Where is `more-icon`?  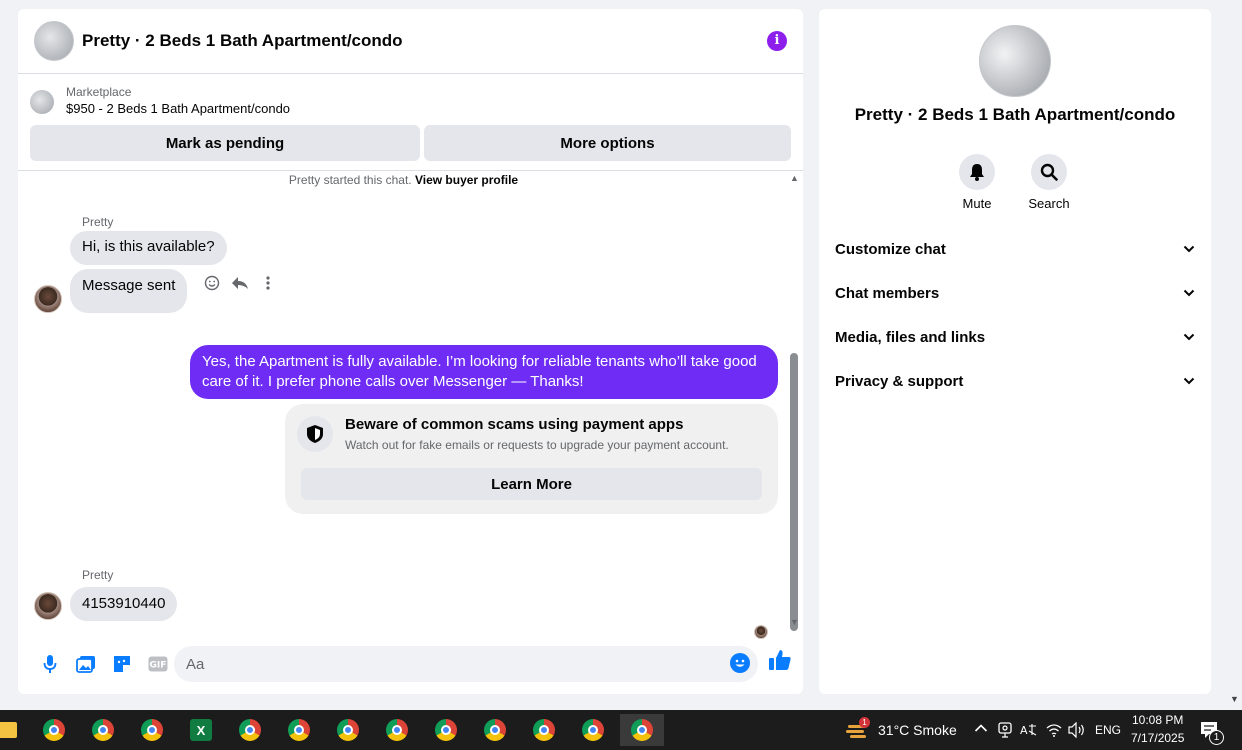
more-icon is located at coordinates (268, 283).